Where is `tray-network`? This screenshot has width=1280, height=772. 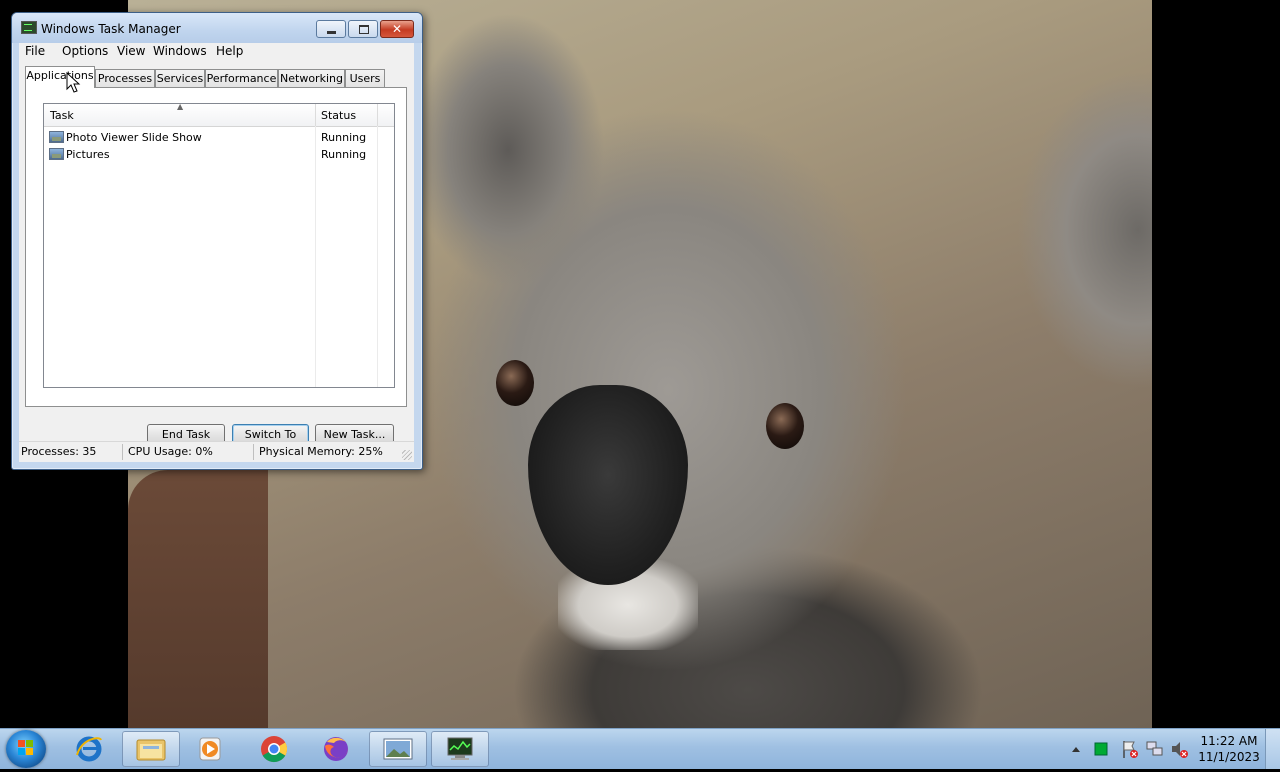
tray-network is located at coordinates (1155, 749).